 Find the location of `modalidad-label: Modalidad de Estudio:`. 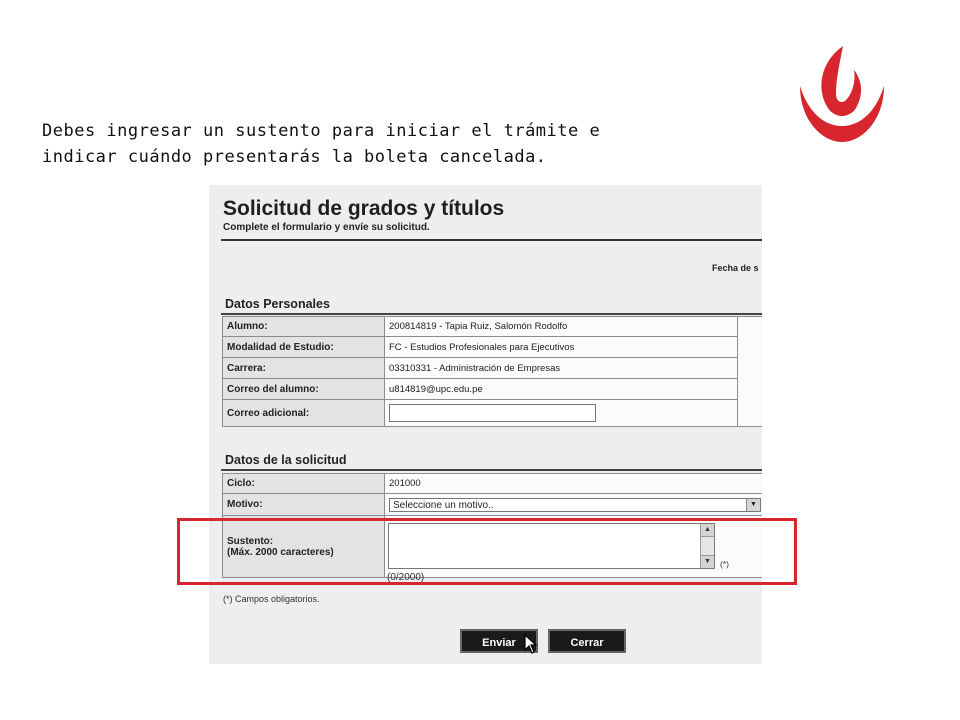

modalidad-label: Modalidad de Estudio: is located at coordinates (303, 347).